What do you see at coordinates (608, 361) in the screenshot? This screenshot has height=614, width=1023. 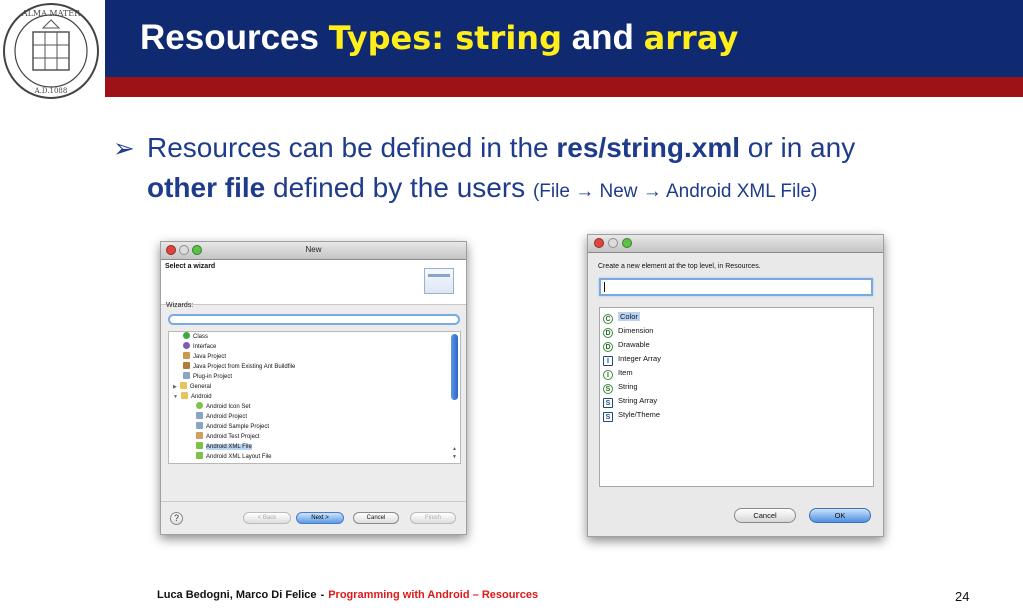 I see `integer-array-icon: I` at bounding box center [608, 361].